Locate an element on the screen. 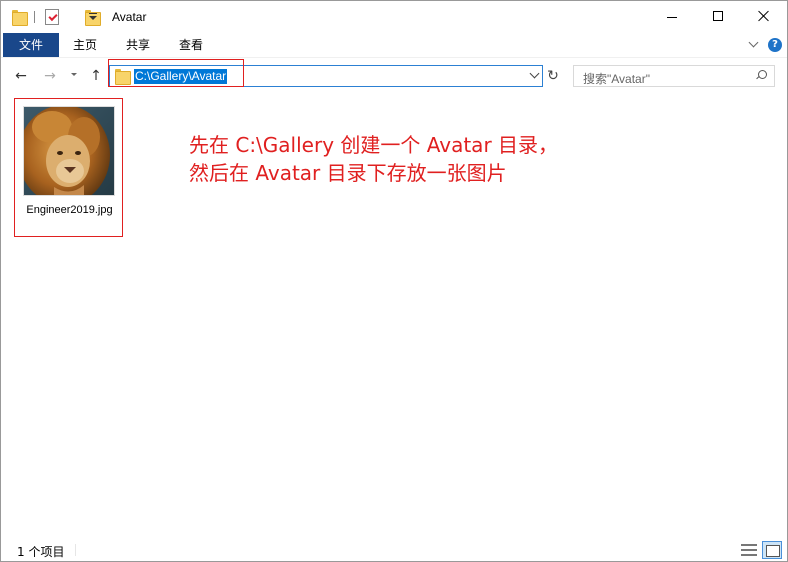 The width and height of the screenshot is (788, 562). help-icon: ? is located at coordinates (775, 45).